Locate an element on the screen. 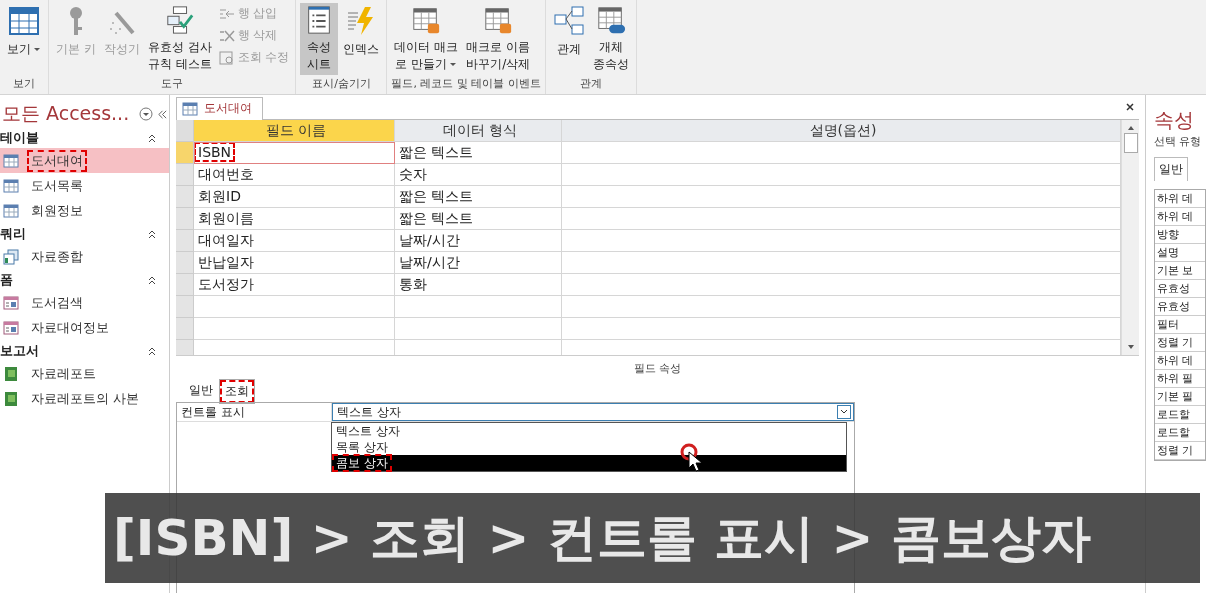 This screenshot has width=1206, height=593. property-label: 유효성 is located at coordinates (1180, 289).